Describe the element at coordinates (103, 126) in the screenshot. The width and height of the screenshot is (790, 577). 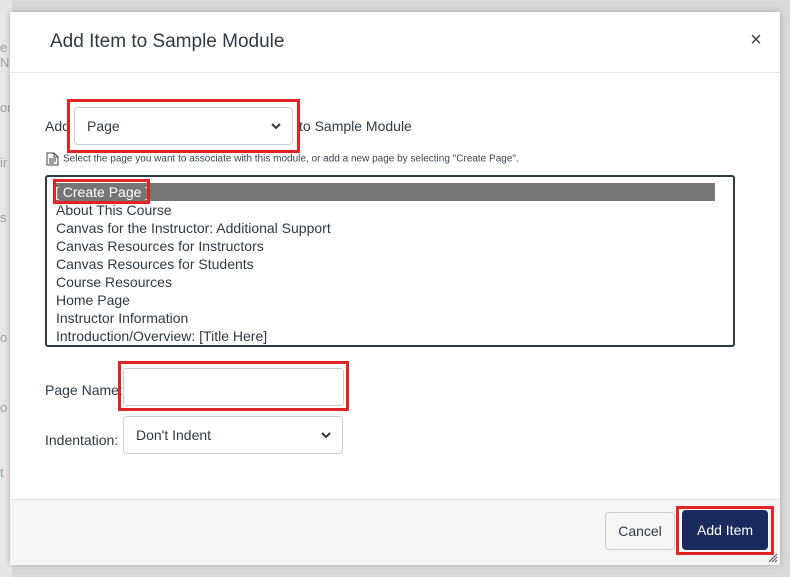
I see `item-type-value: Page` at that location.